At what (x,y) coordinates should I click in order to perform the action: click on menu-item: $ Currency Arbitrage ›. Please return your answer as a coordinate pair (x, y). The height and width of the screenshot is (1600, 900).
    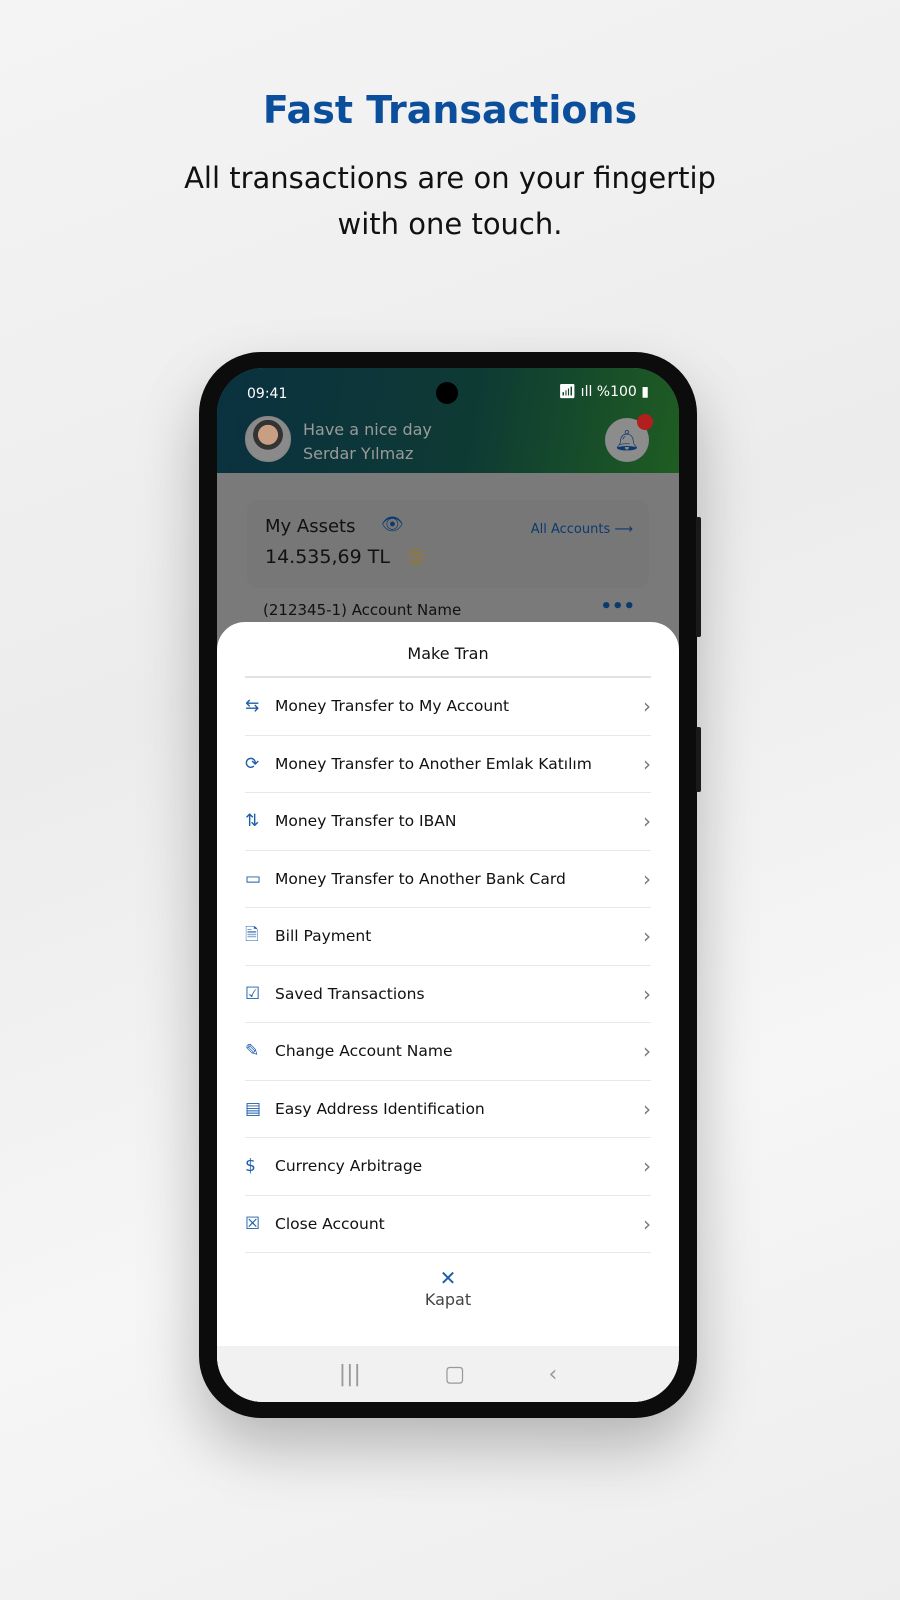
    Looking at the image, I should click on (448, 1167).